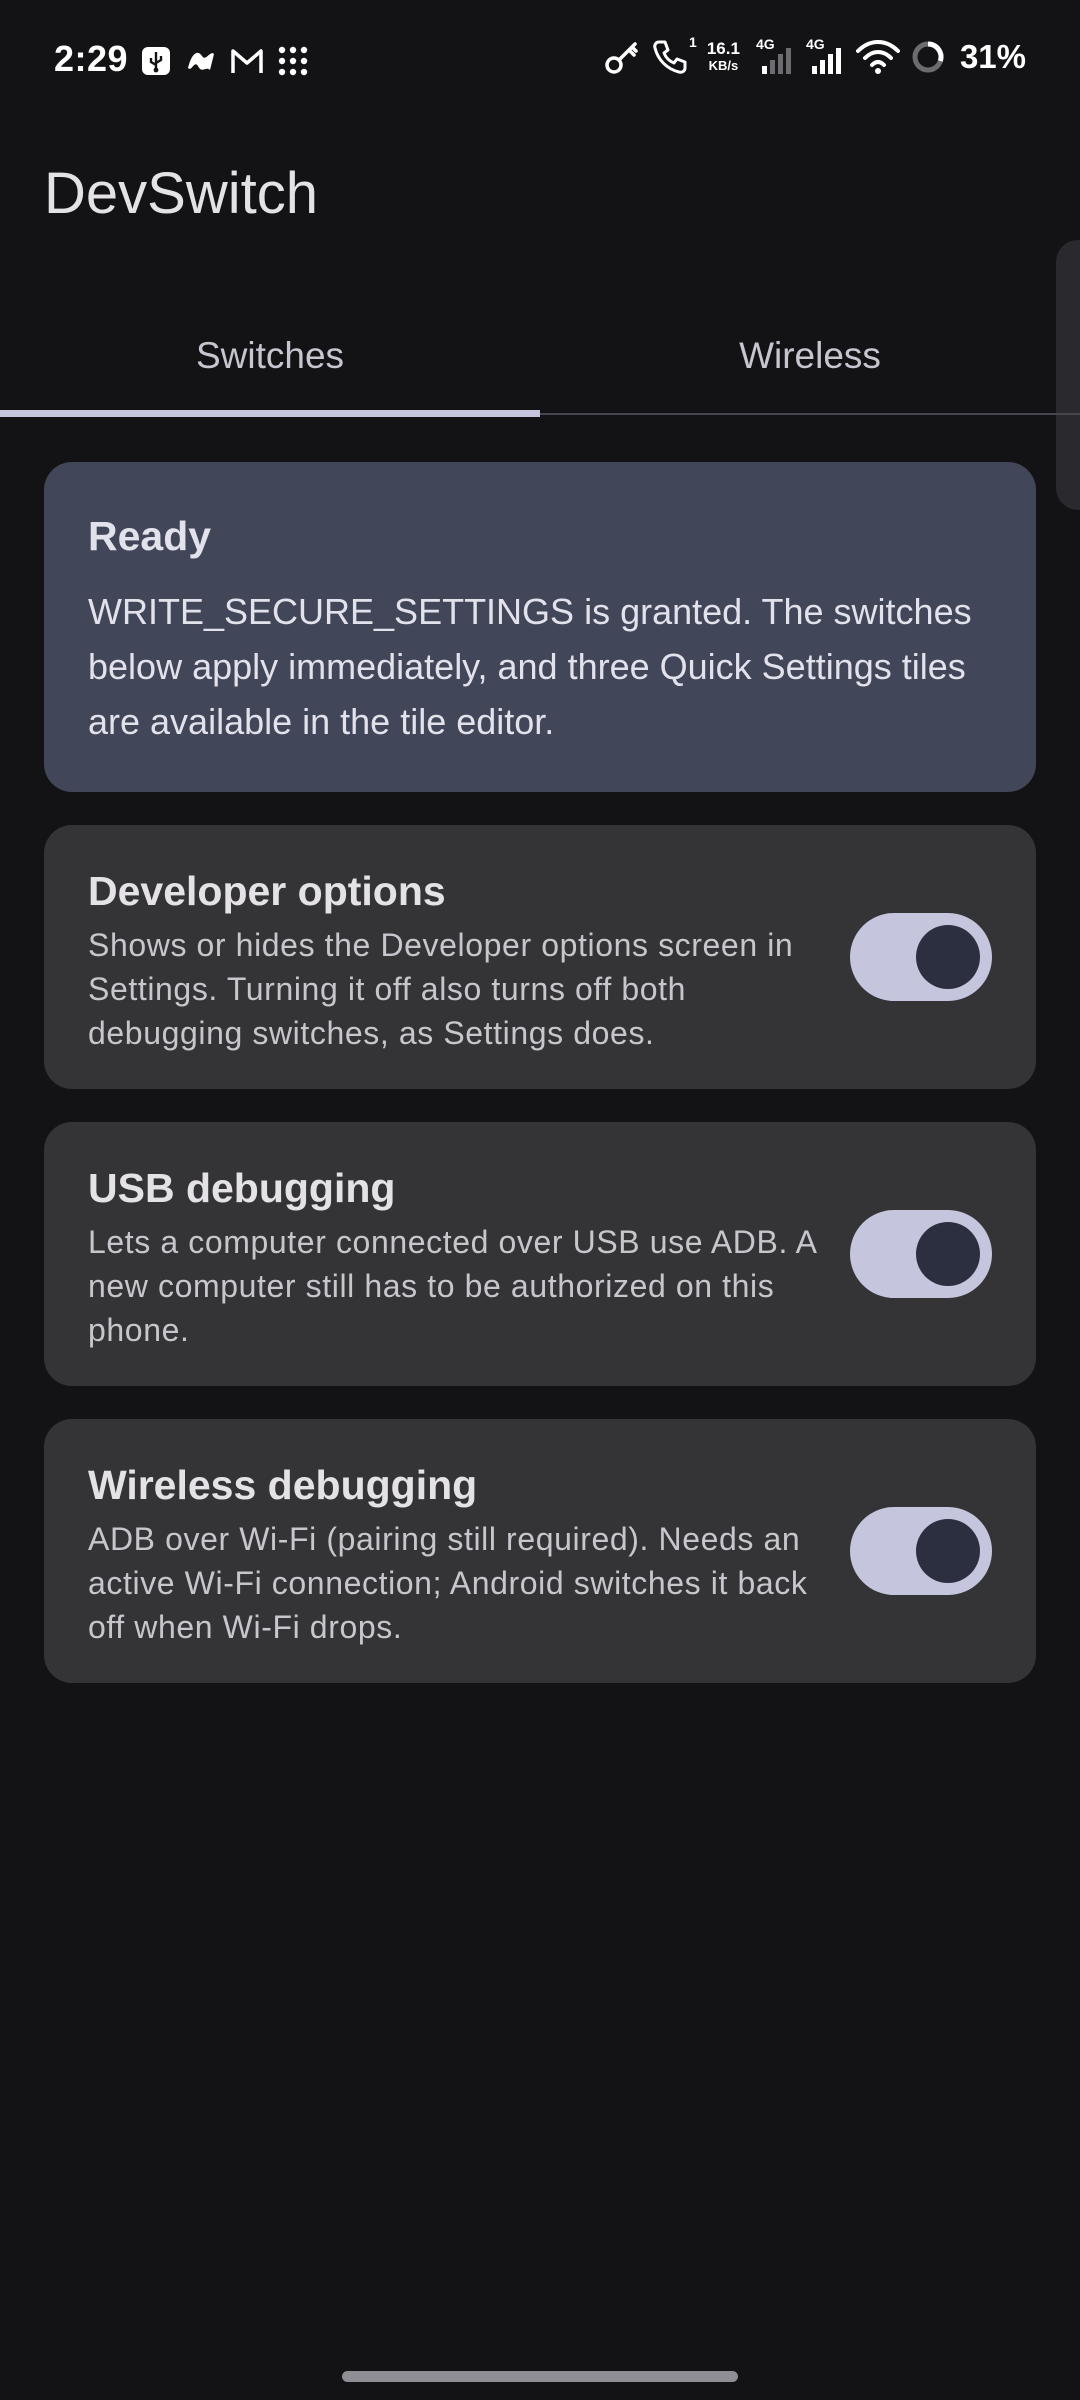 This screenshot has height=2400, width=1080. Describe the element at coordinates (674, 55) in the screenshot. I see `wifi-calling-icon: 1` at that location.